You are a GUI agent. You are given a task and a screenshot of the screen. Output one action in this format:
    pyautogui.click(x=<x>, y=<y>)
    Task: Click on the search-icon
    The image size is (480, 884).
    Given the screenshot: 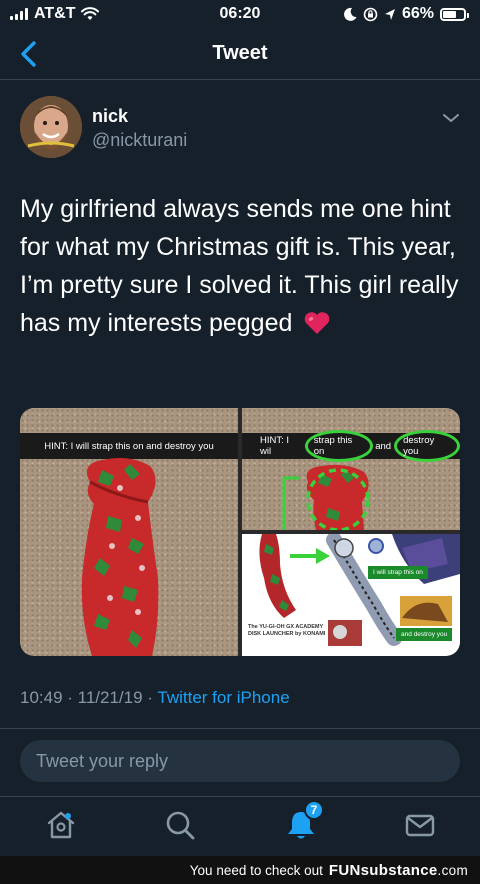 What is the action you would take?
    pyautogui.click(x=180, y=825)
    